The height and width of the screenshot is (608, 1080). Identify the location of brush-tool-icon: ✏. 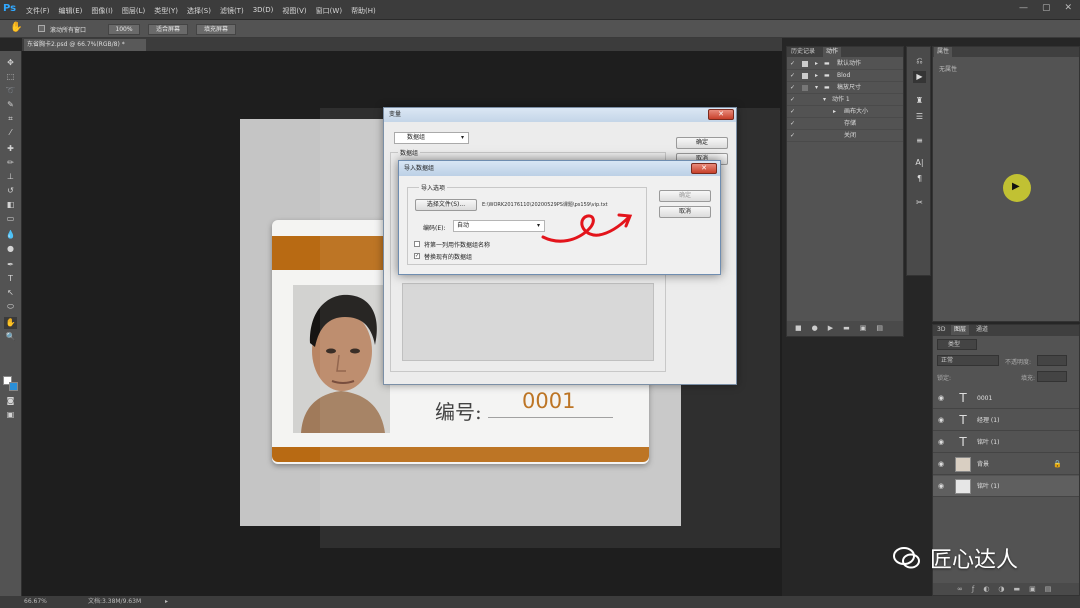
(10, 163).